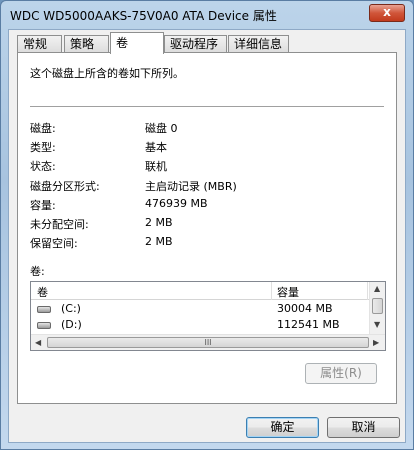 The image size is (414, 450). What do you see at coordinates (137, 43) in the screenshot?
I see `tab-volumes: 卷` at bounding box center [137, 43].